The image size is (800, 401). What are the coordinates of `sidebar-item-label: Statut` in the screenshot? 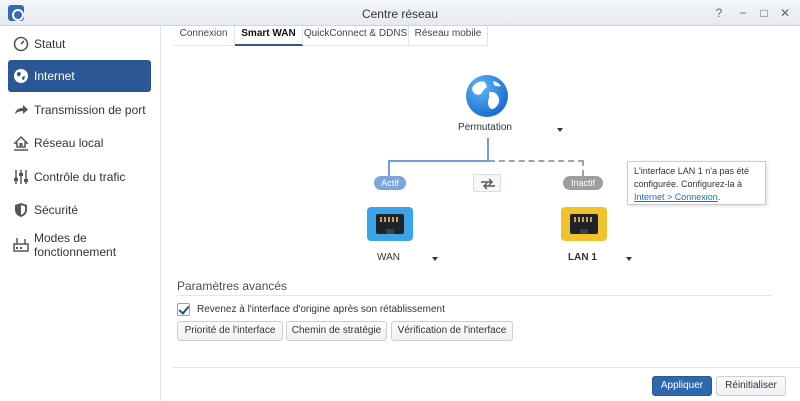 It's located at (50, 44).